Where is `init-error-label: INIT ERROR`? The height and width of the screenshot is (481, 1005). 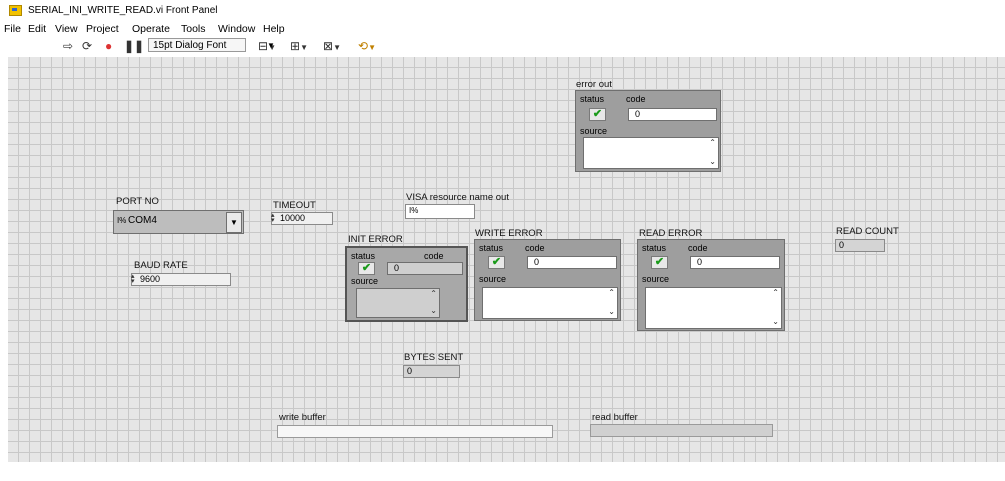 init-error-label: INIT ERROR is located at coordinates (375, 239).